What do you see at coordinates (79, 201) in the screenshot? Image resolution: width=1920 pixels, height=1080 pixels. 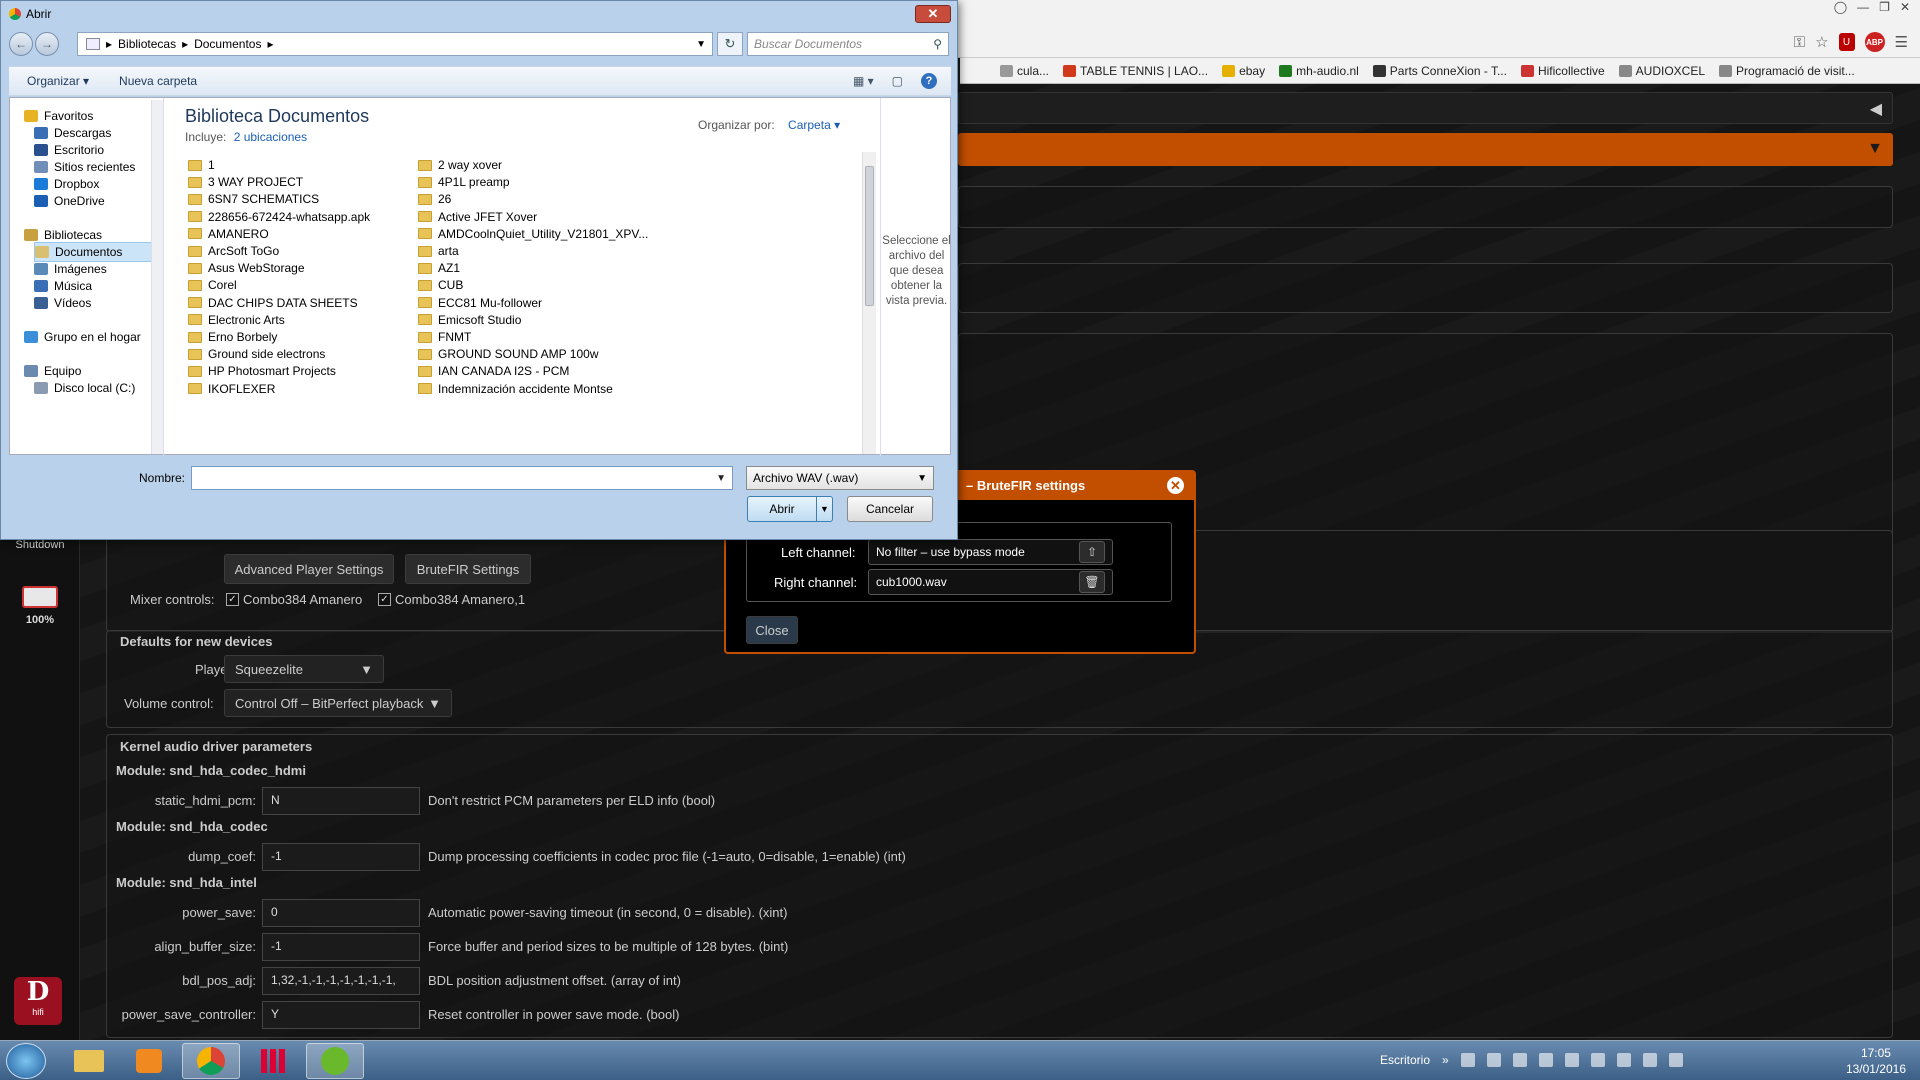 I see `nav-item-label: OneDrive` at bounding box center [79, 201].